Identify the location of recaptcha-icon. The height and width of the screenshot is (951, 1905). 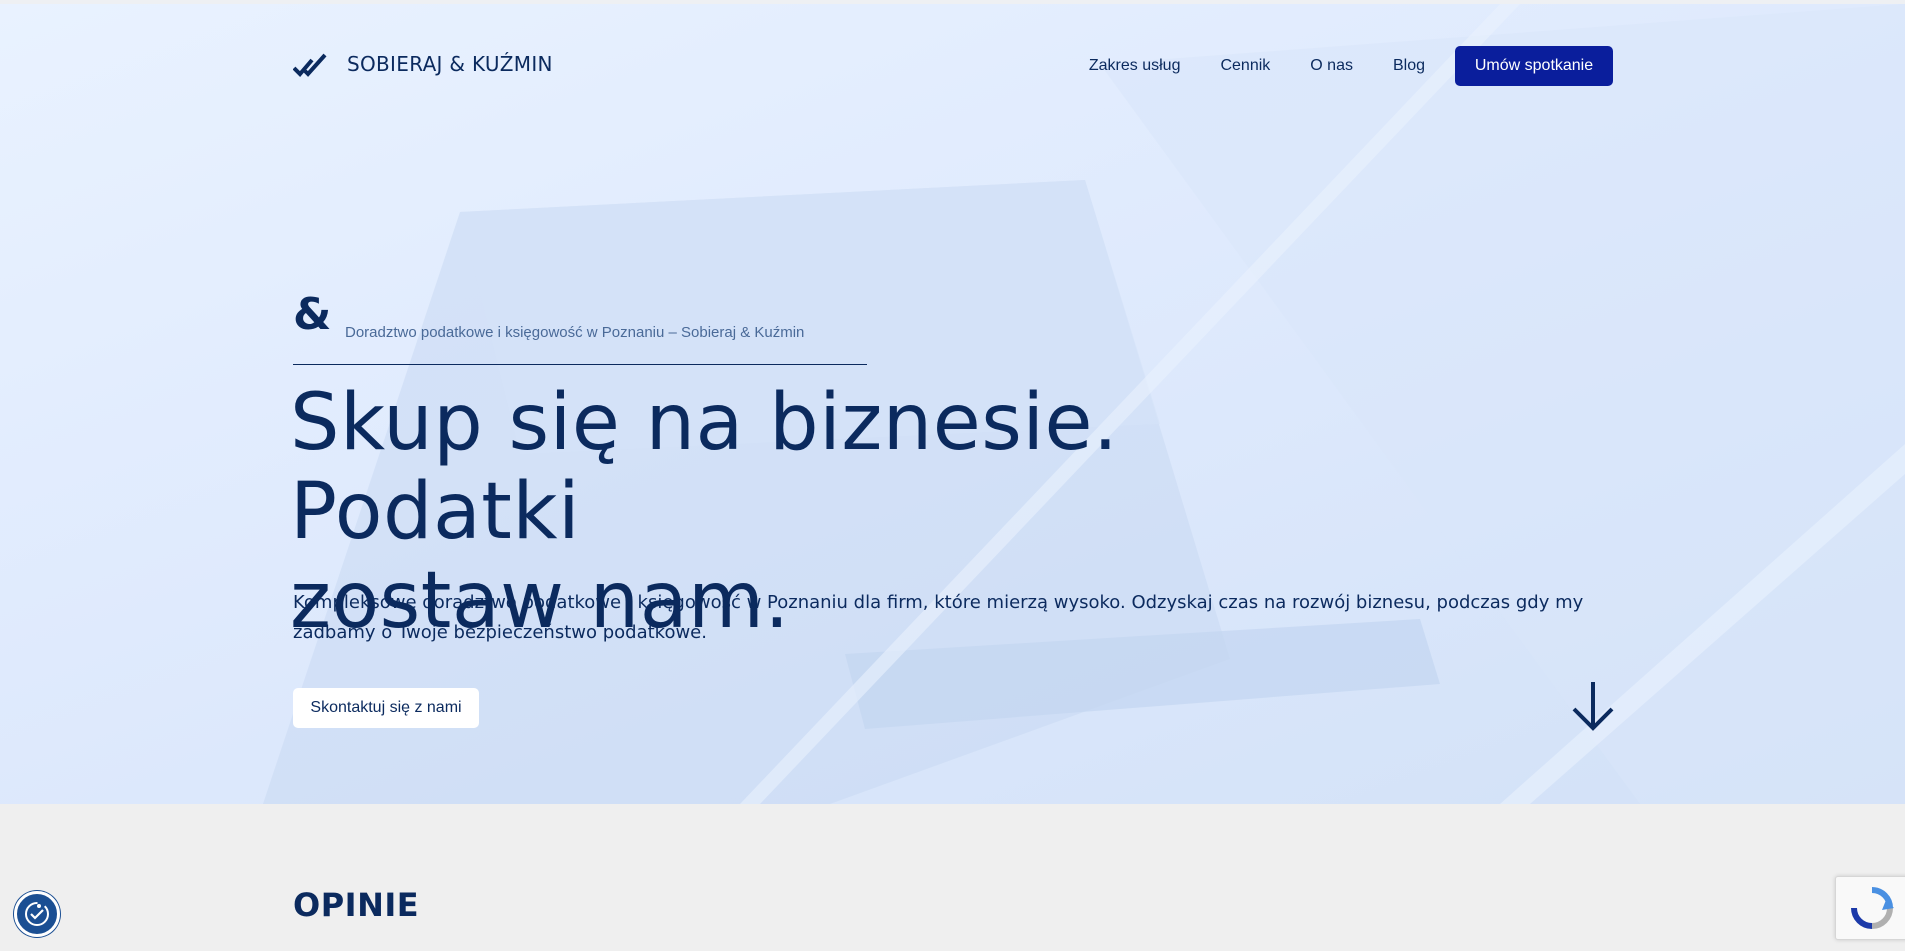
(1872, 908).